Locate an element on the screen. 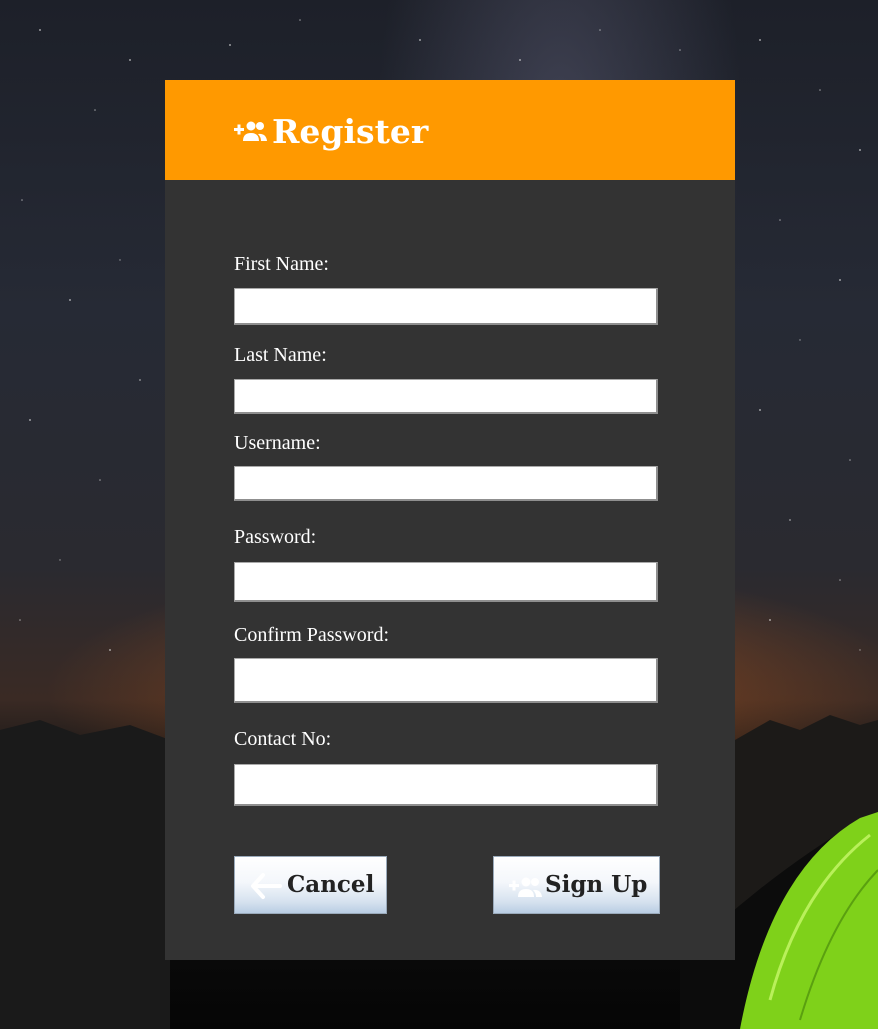 The width and height of the screenshot is (878, 1029). contact-no-input is located at coordinates (446, 785).